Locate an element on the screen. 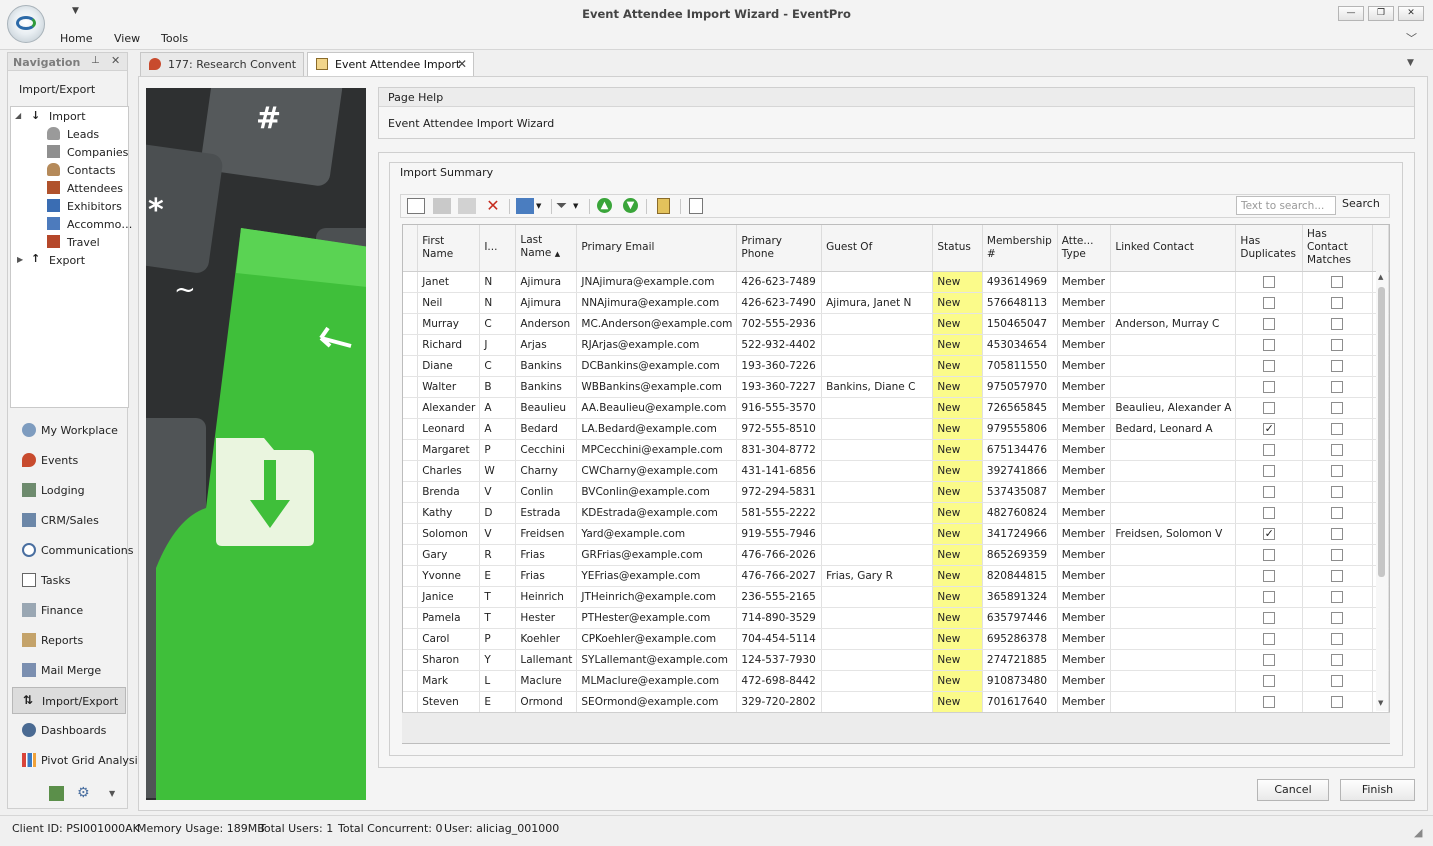  cell-membership: 695286378 is located at coordinates (1020, 639).